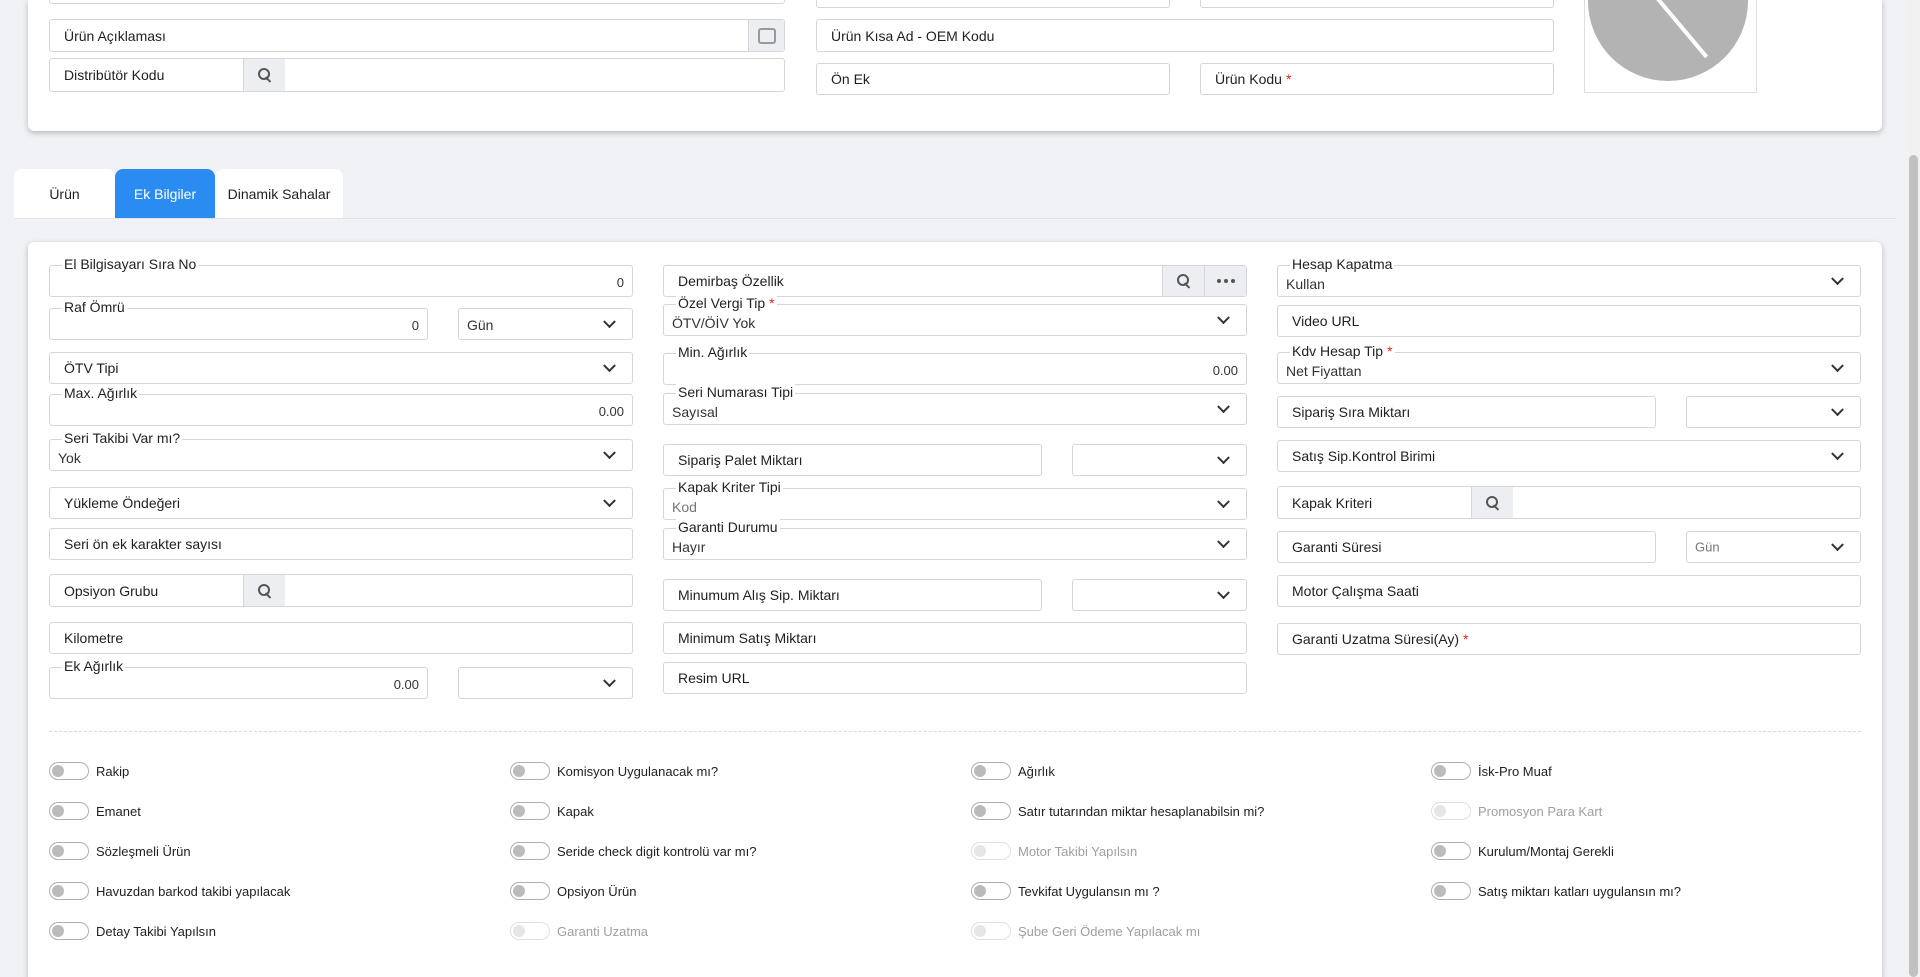  What do you see at coordinates (238, 319) in the screenshot?
I see `raf-omru-field: Raf Ömrü 0` at bounding box center [238, 319].